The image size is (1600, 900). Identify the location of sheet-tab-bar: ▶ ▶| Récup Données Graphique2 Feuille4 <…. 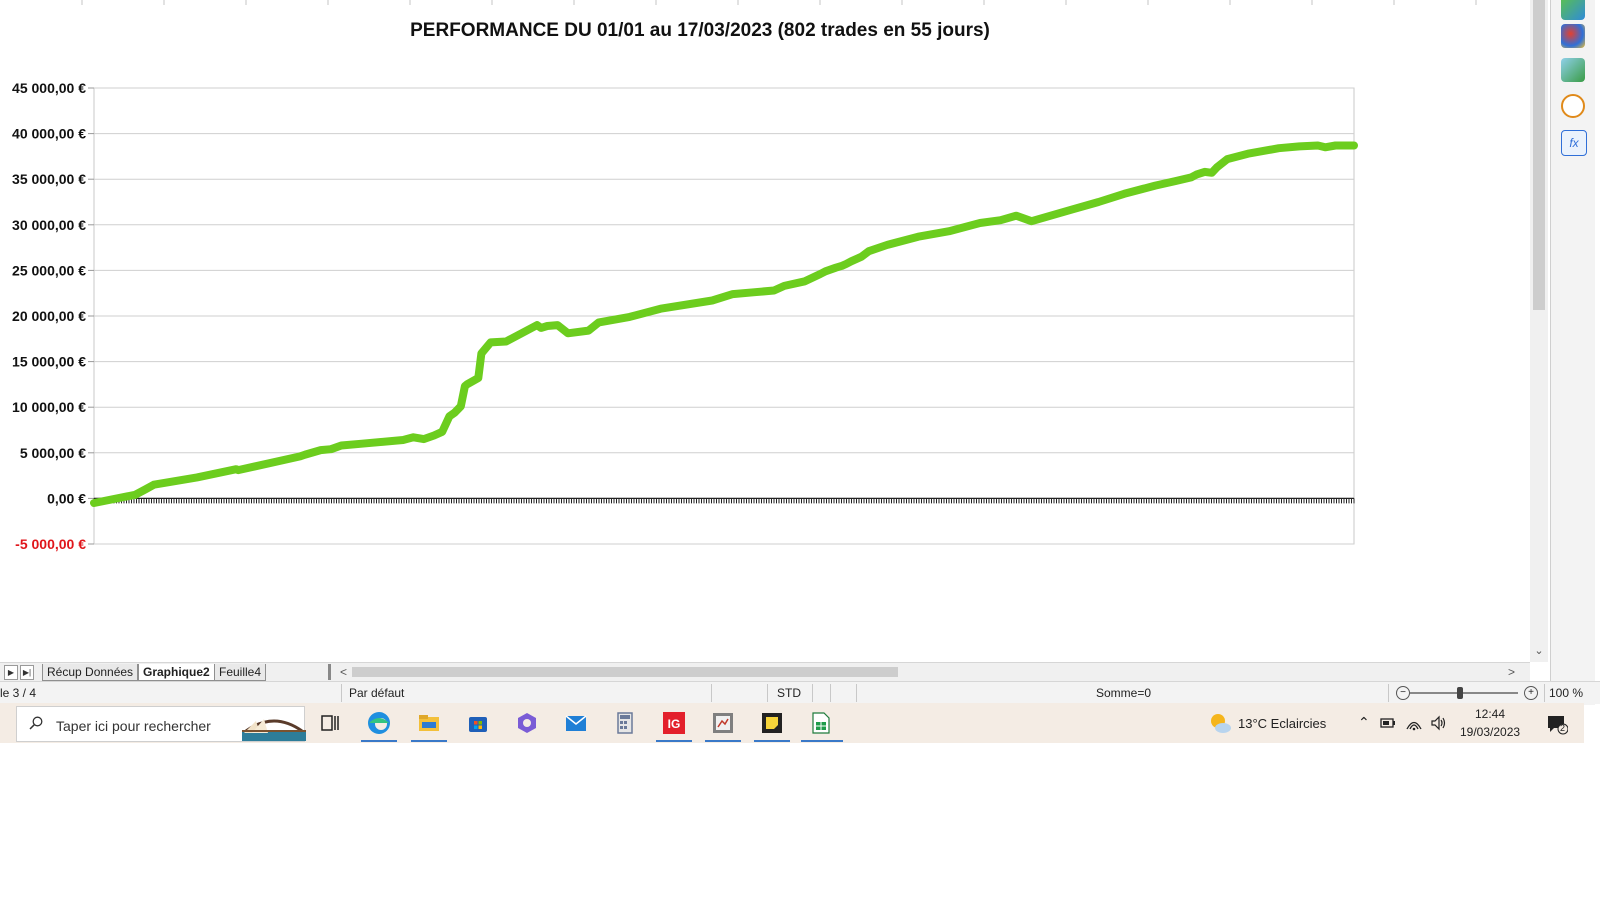
(765, 671).